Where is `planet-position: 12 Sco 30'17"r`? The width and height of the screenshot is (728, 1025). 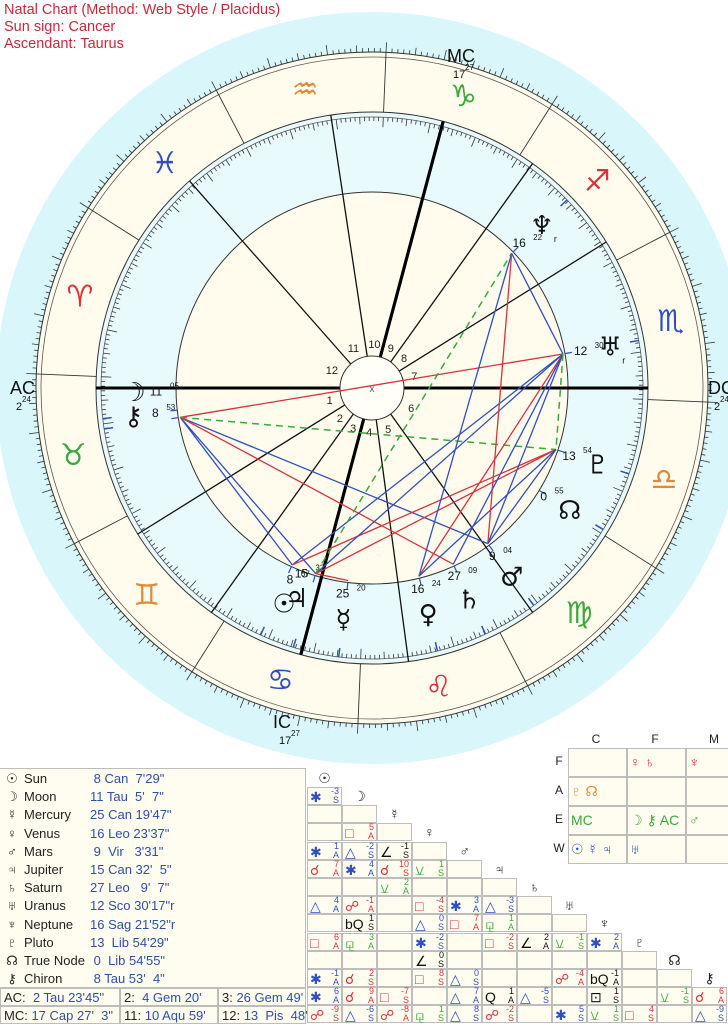 planet-position: 12 Sco 30'17"r is located at coordinates (132, 906).